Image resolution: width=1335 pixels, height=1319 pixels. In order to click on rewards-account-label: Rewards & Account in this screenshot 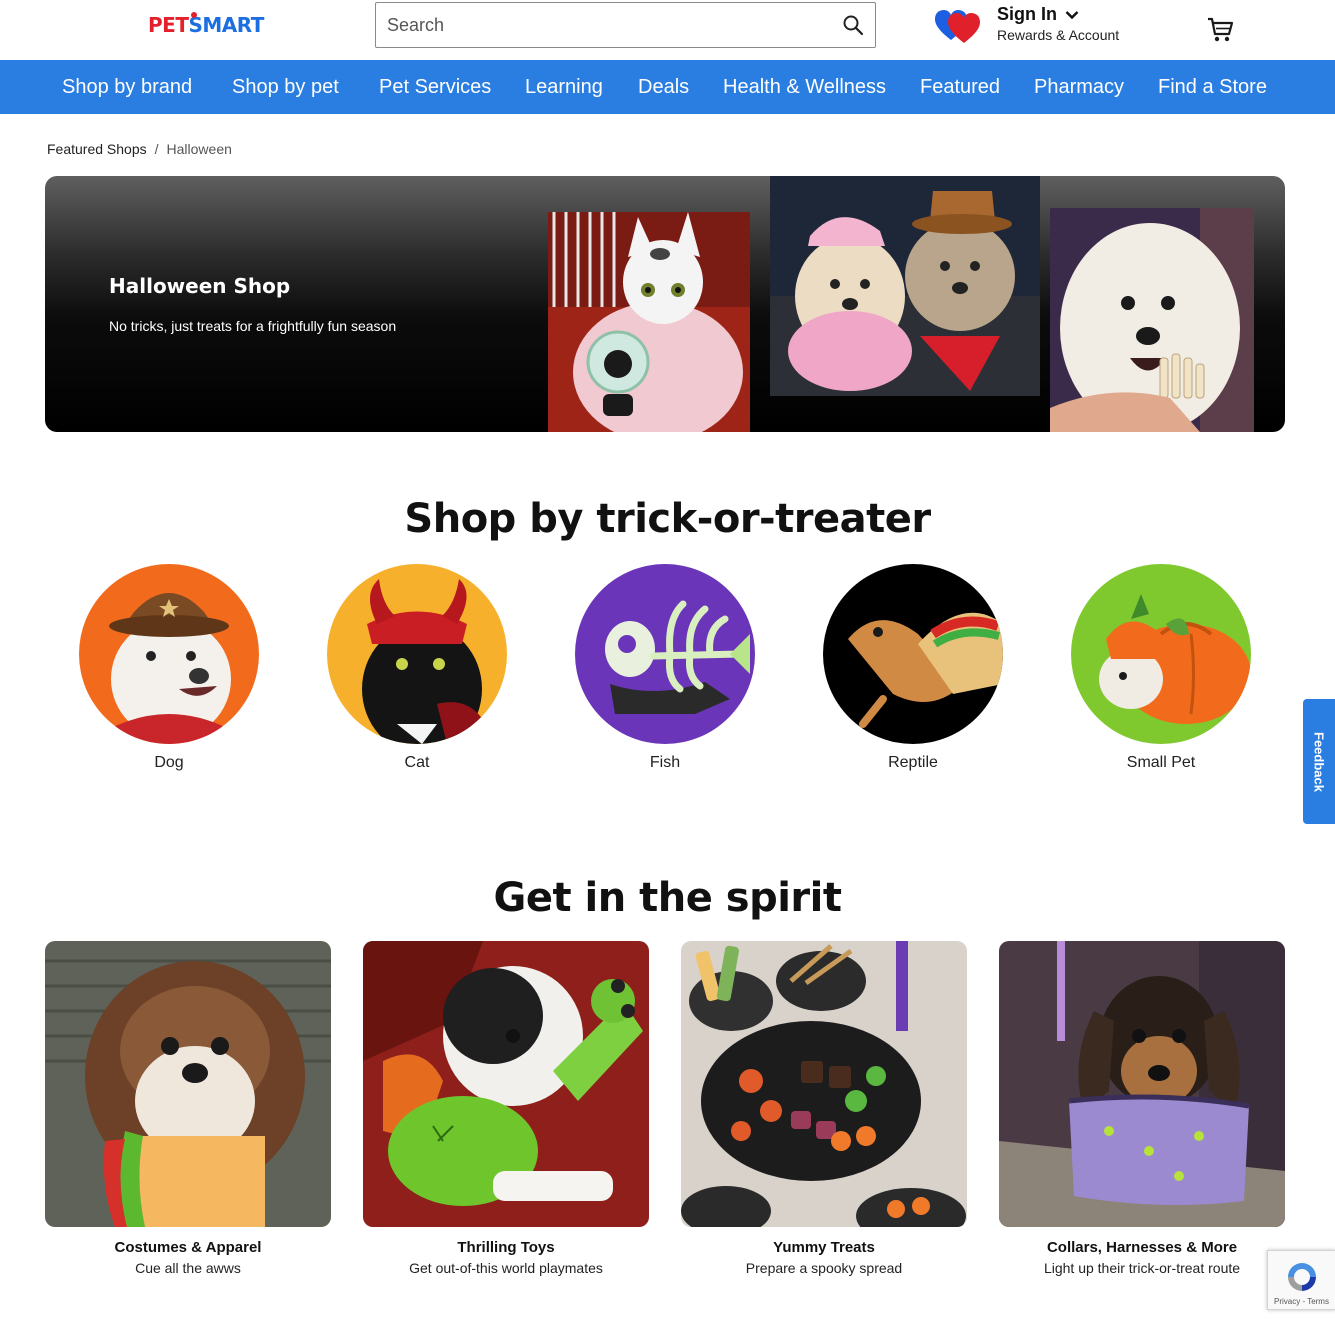, I will do `click(1058, 35)`.